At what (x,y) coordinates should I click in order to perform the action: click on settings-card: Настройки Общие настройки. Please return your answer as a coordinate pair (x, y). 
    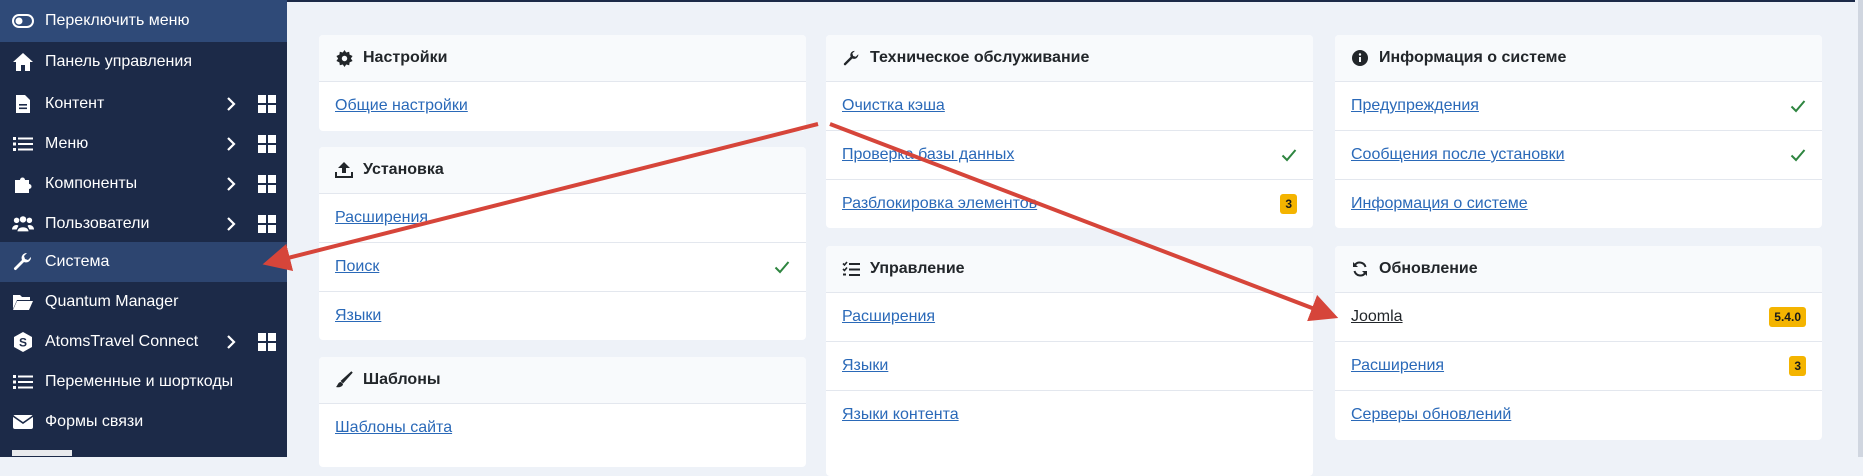
    Looking at the image, I should click on (562, 83).